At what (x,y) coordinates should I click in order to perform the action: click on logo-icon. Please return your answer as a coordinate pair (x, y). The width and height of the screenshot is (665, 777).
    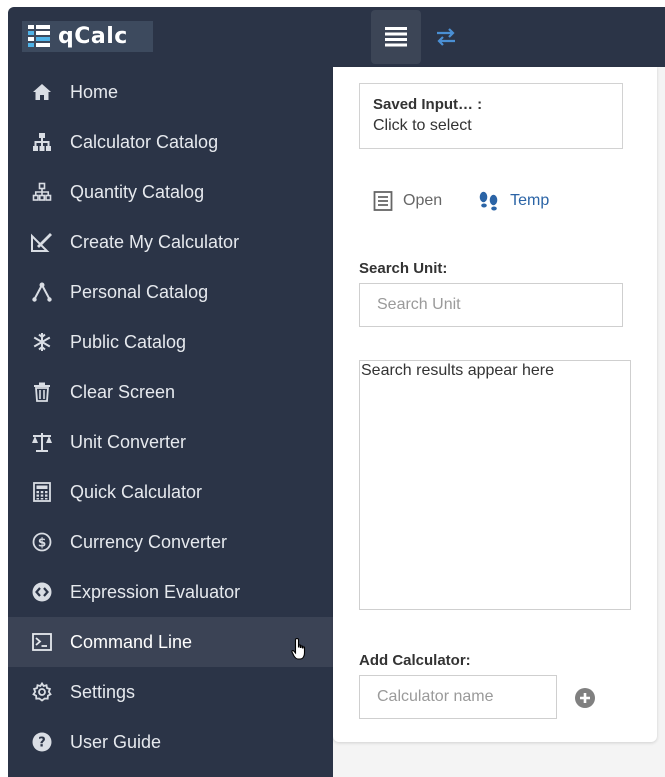
    Looking at the image, I should click on (39, 36).